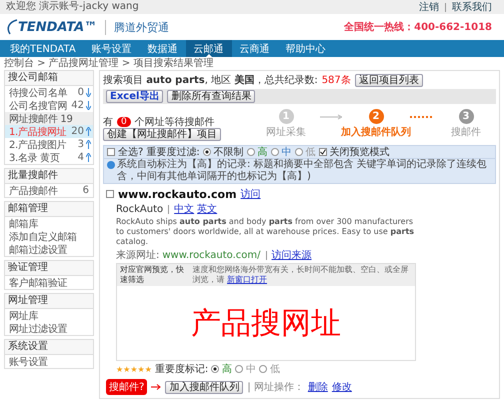 This screenshot has height=401, width=504. Describe the element at coordinates (207, 209) in the screenshot. I see `language-link: 英文` at that location.